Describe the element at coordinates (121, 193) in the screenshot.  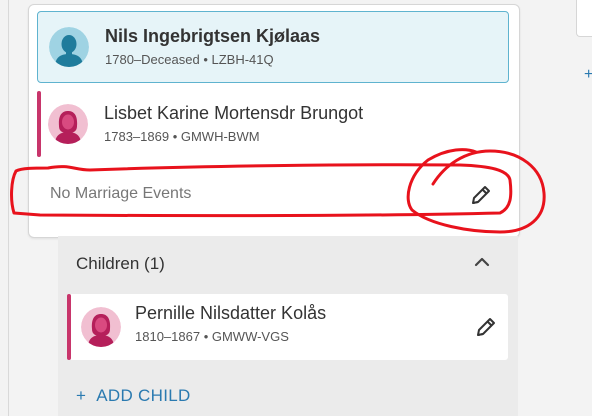
I see `no-marriage-events-text: No Marriage Events` at that location.